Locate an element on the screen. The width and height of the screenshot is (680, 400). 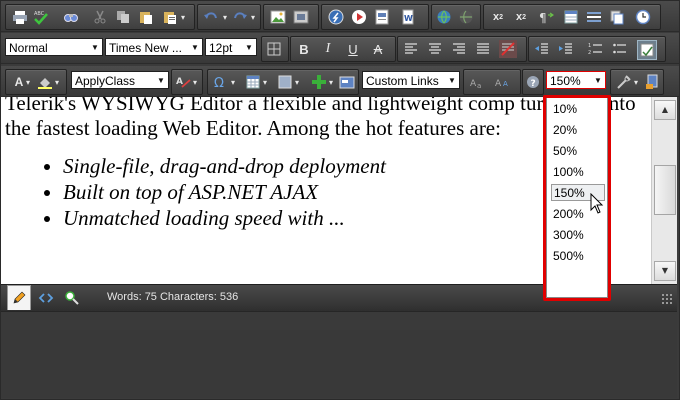
toolbar-group-format: x2 x2 ¶ is located at coordinates (572, 17).